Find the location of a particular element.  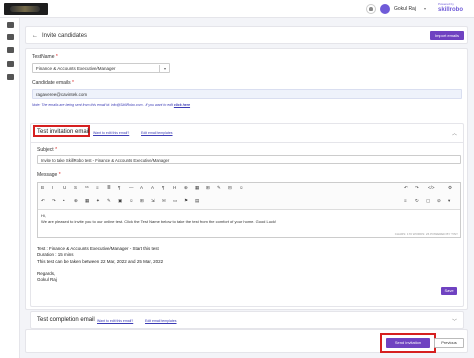

top-bar: Gokul Raj ▾ Powered by skillrobo is located at coordinates (237, 9).